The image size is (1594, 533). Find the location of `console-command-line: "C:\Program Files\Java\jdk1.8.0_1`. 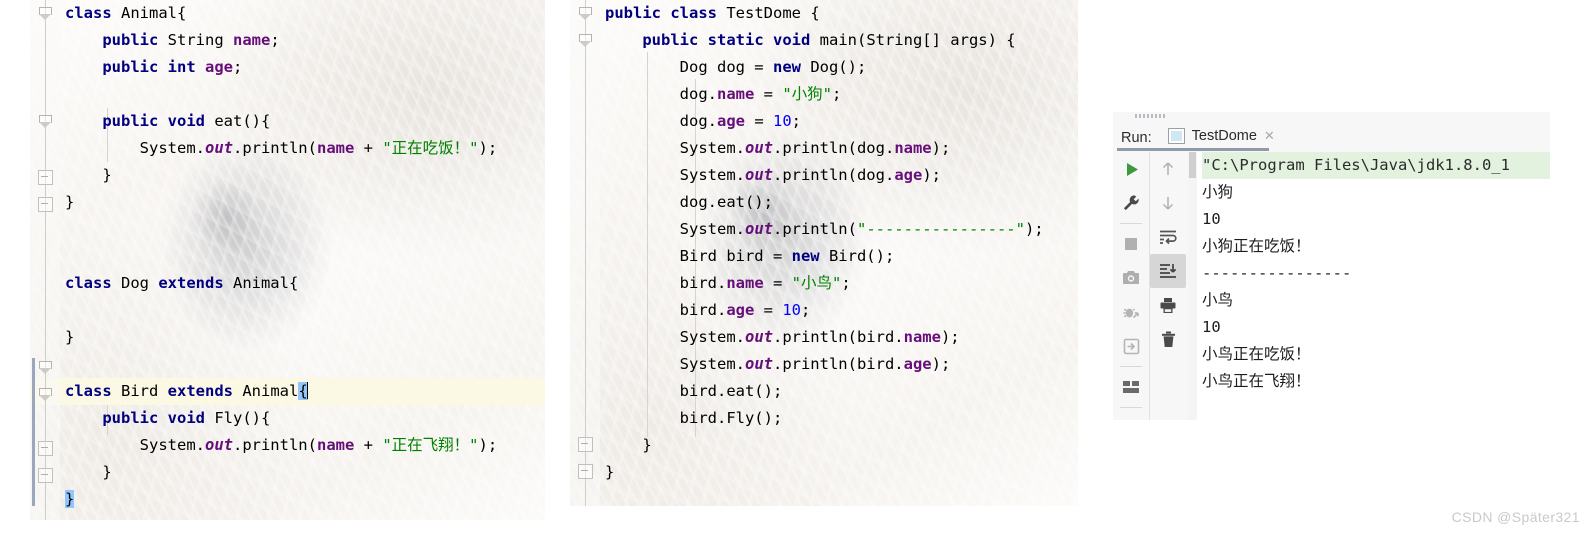

console-command-line: "C:\Program Files\Java\jdk1.8.0_1 is located at coordinates (1376, 165).